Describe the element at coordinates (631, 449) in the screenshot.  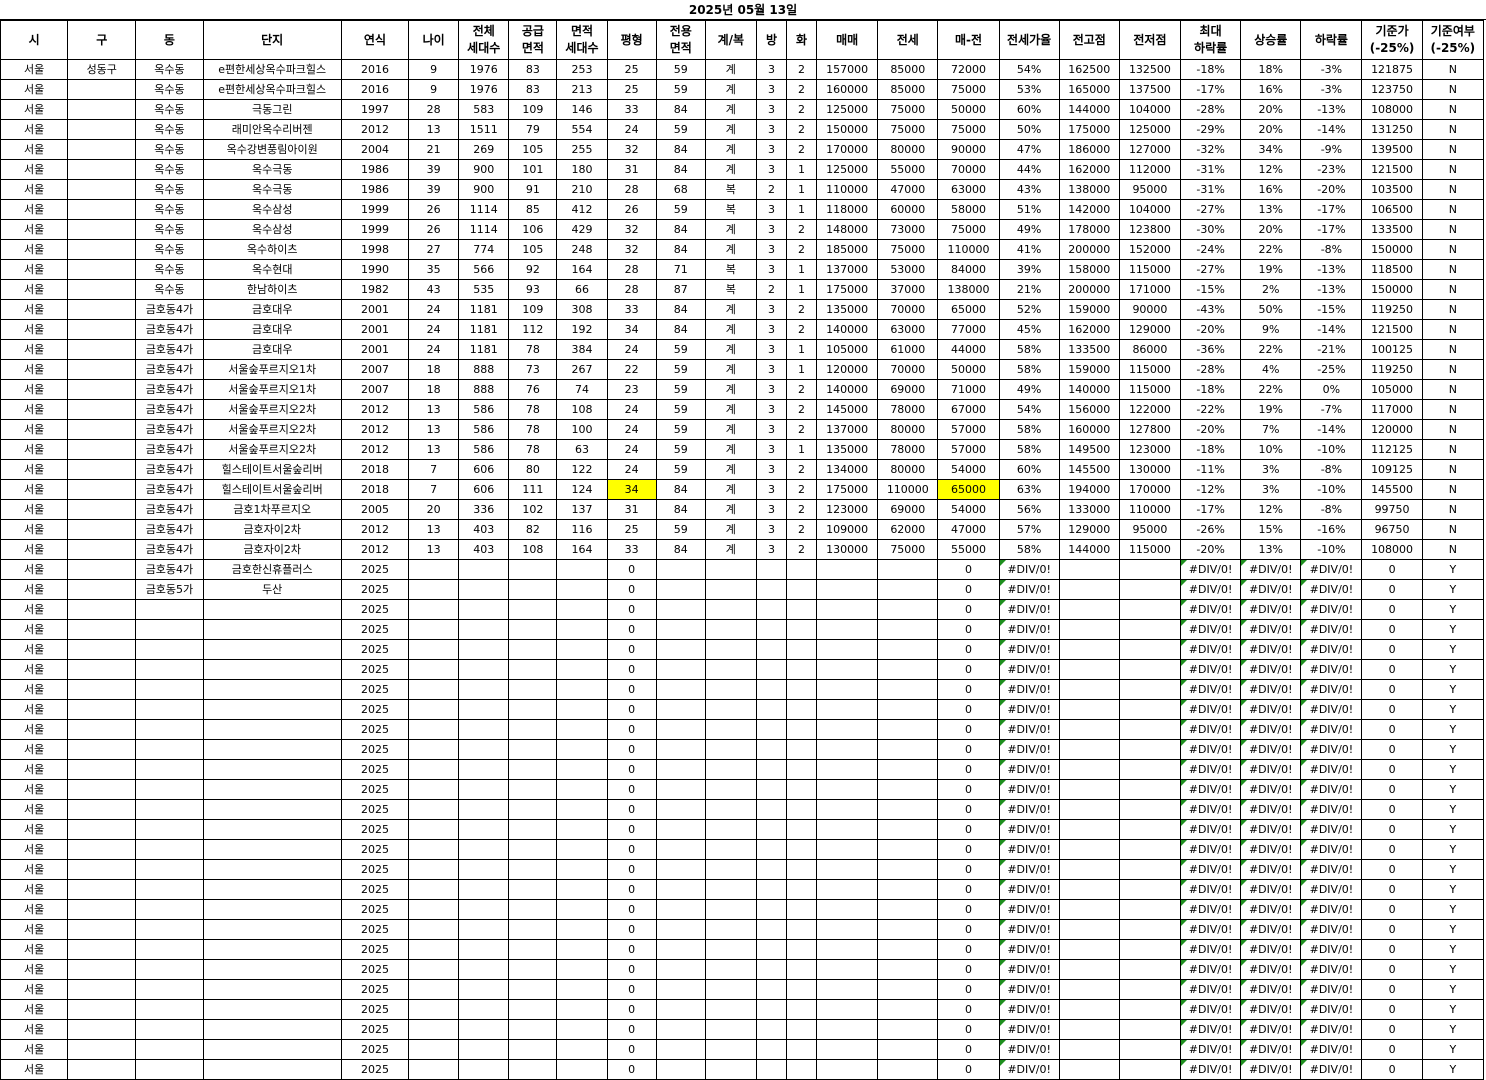
I see `cell-pyeong: 24` at that location.